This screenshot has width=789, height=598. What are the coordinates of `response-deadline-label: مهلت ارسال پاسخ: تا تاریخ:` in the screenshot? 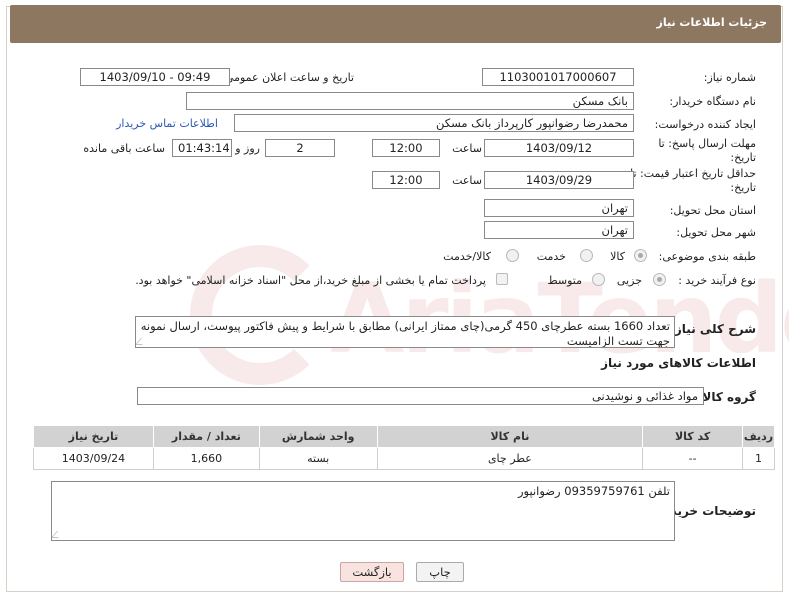 It's located at (707, 150).